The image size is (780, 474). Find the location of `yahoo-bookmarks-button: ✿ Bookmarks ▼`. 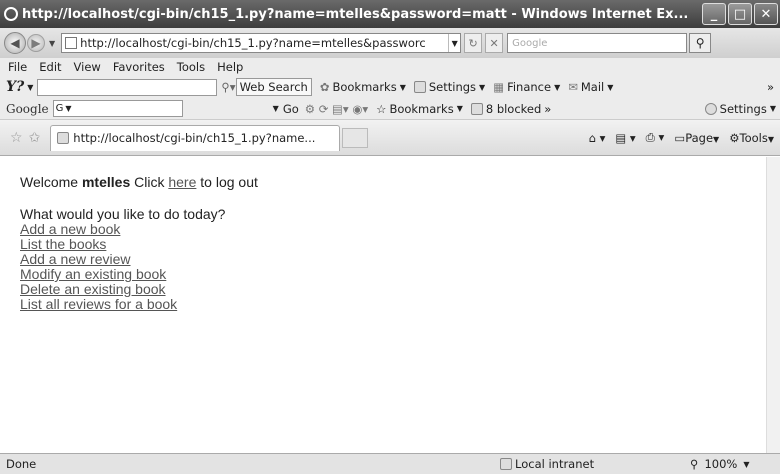

yahoo-bookmarks-button: ✿ Bookmarks ▼ is located at coordinates (363, 87).